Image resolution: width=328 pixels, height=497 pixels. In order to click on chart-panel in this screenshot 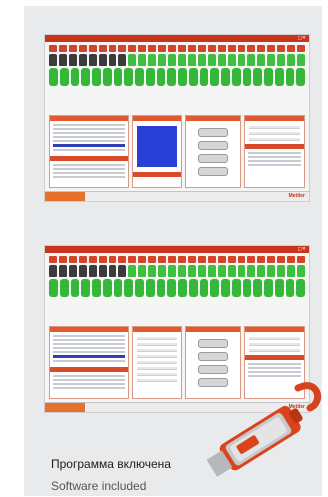, I will do `click(157, 151)`.